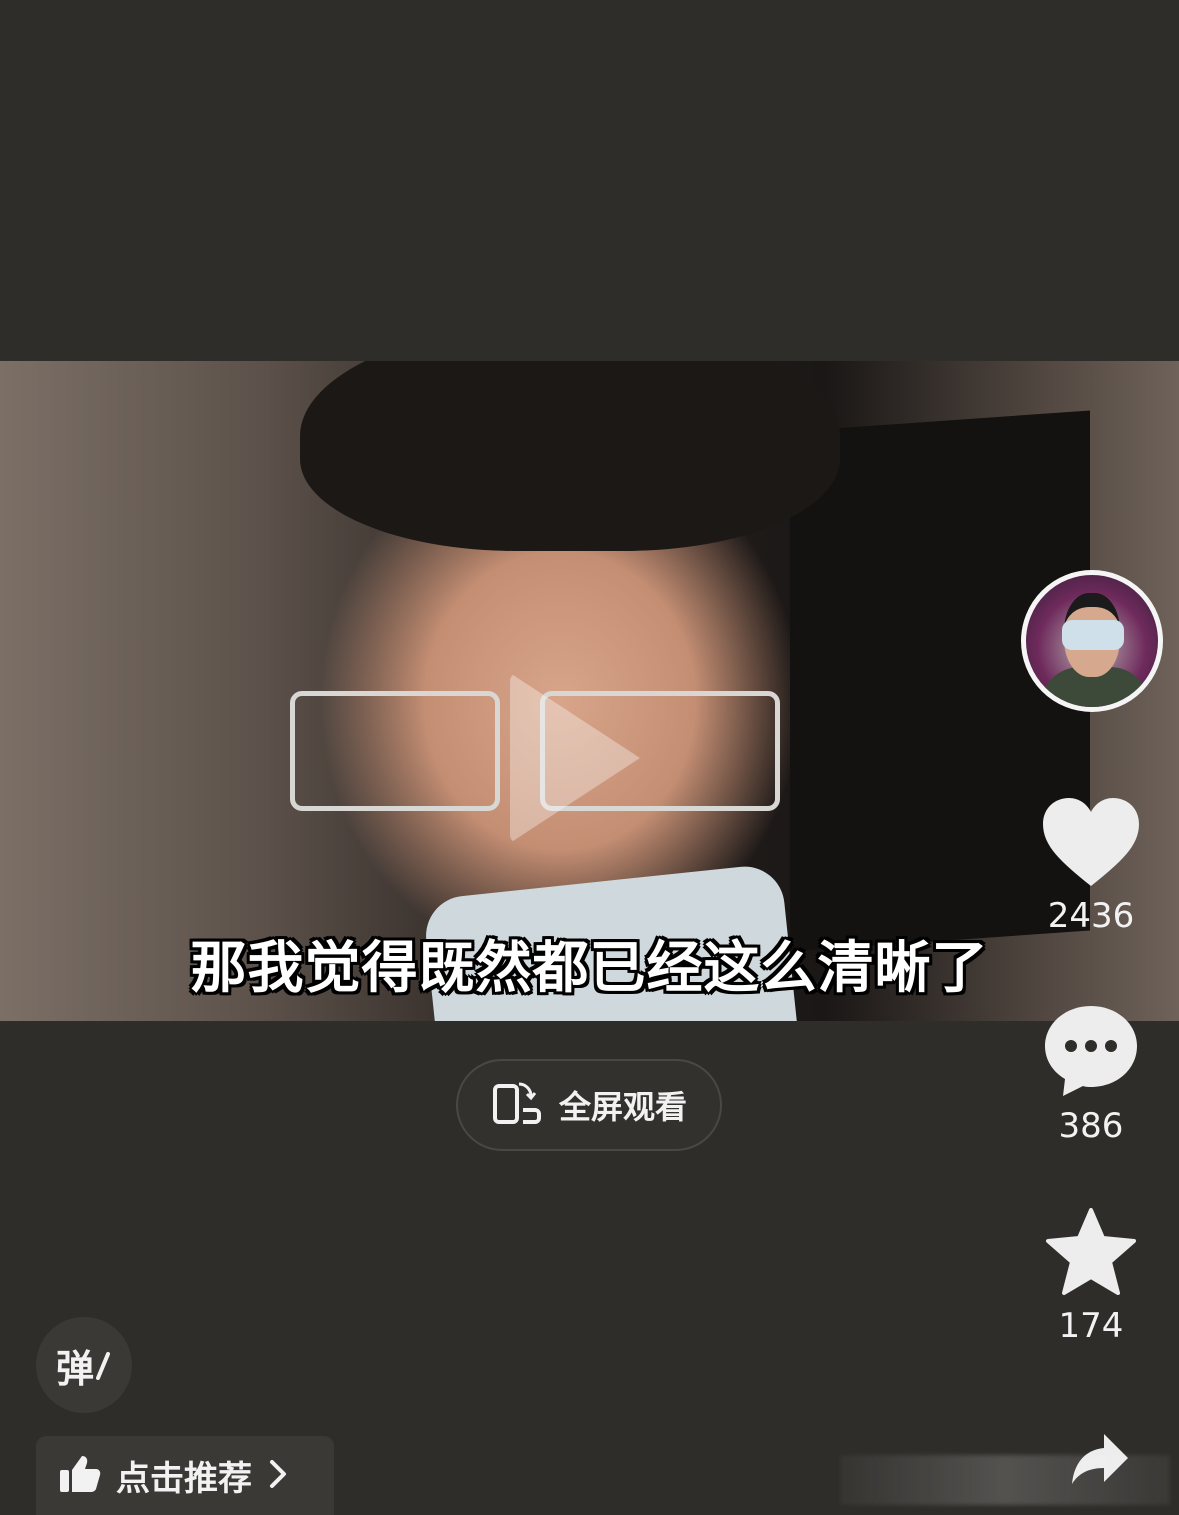  What do you see at coordinates (395, 751) in the screenshot?
I see `video-subject-glasses-left` at bounding box center [395, 751].